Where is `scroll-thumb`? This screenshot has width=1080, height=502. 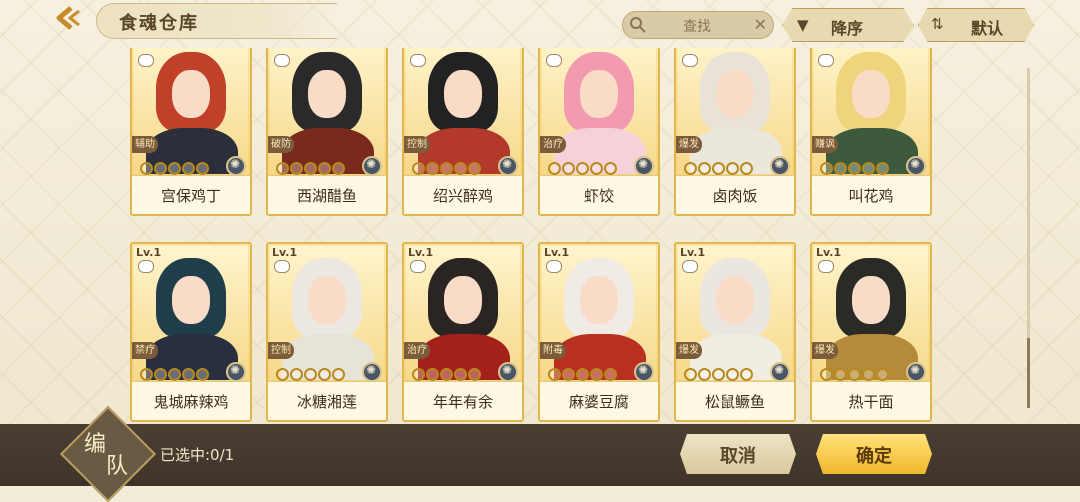 scroll-thumb is located at coordinates (1028, 373).